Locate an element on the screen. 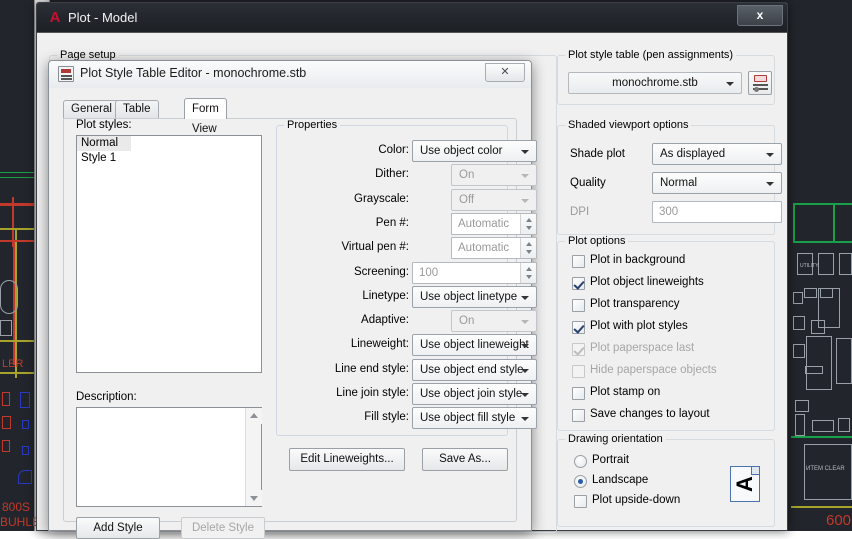 The width and height of the screenshot is (852, 539). property-spinner-virtual-pen: Automatic is located at coordinates (494, 248).